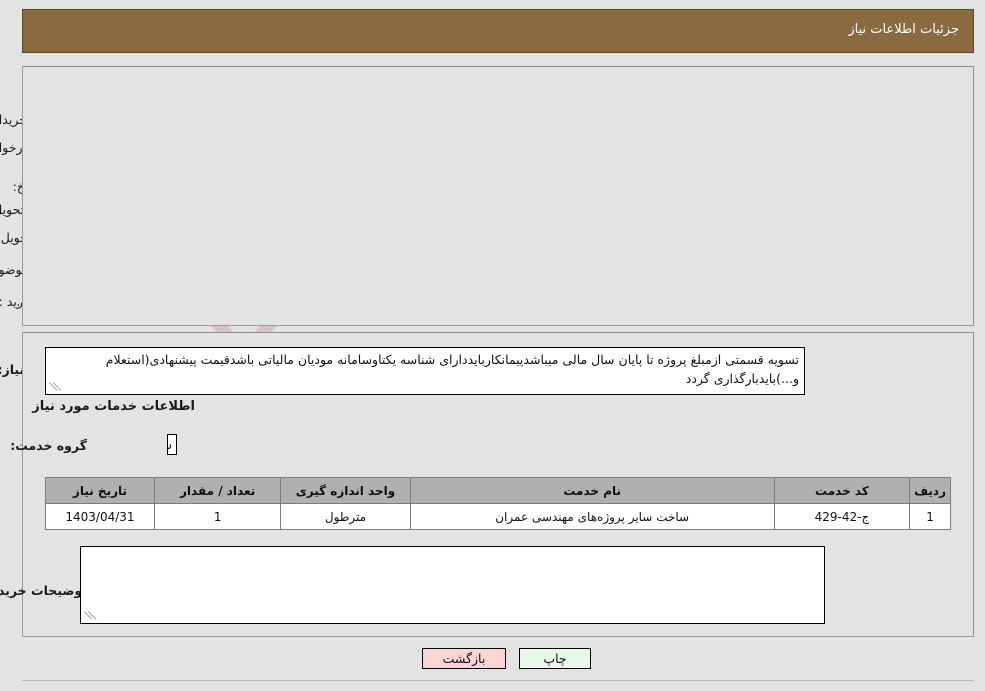 The image size is (985, 691). I want to click on page-title: جزئیات اطلاعات نیاز, so click(903, 29).